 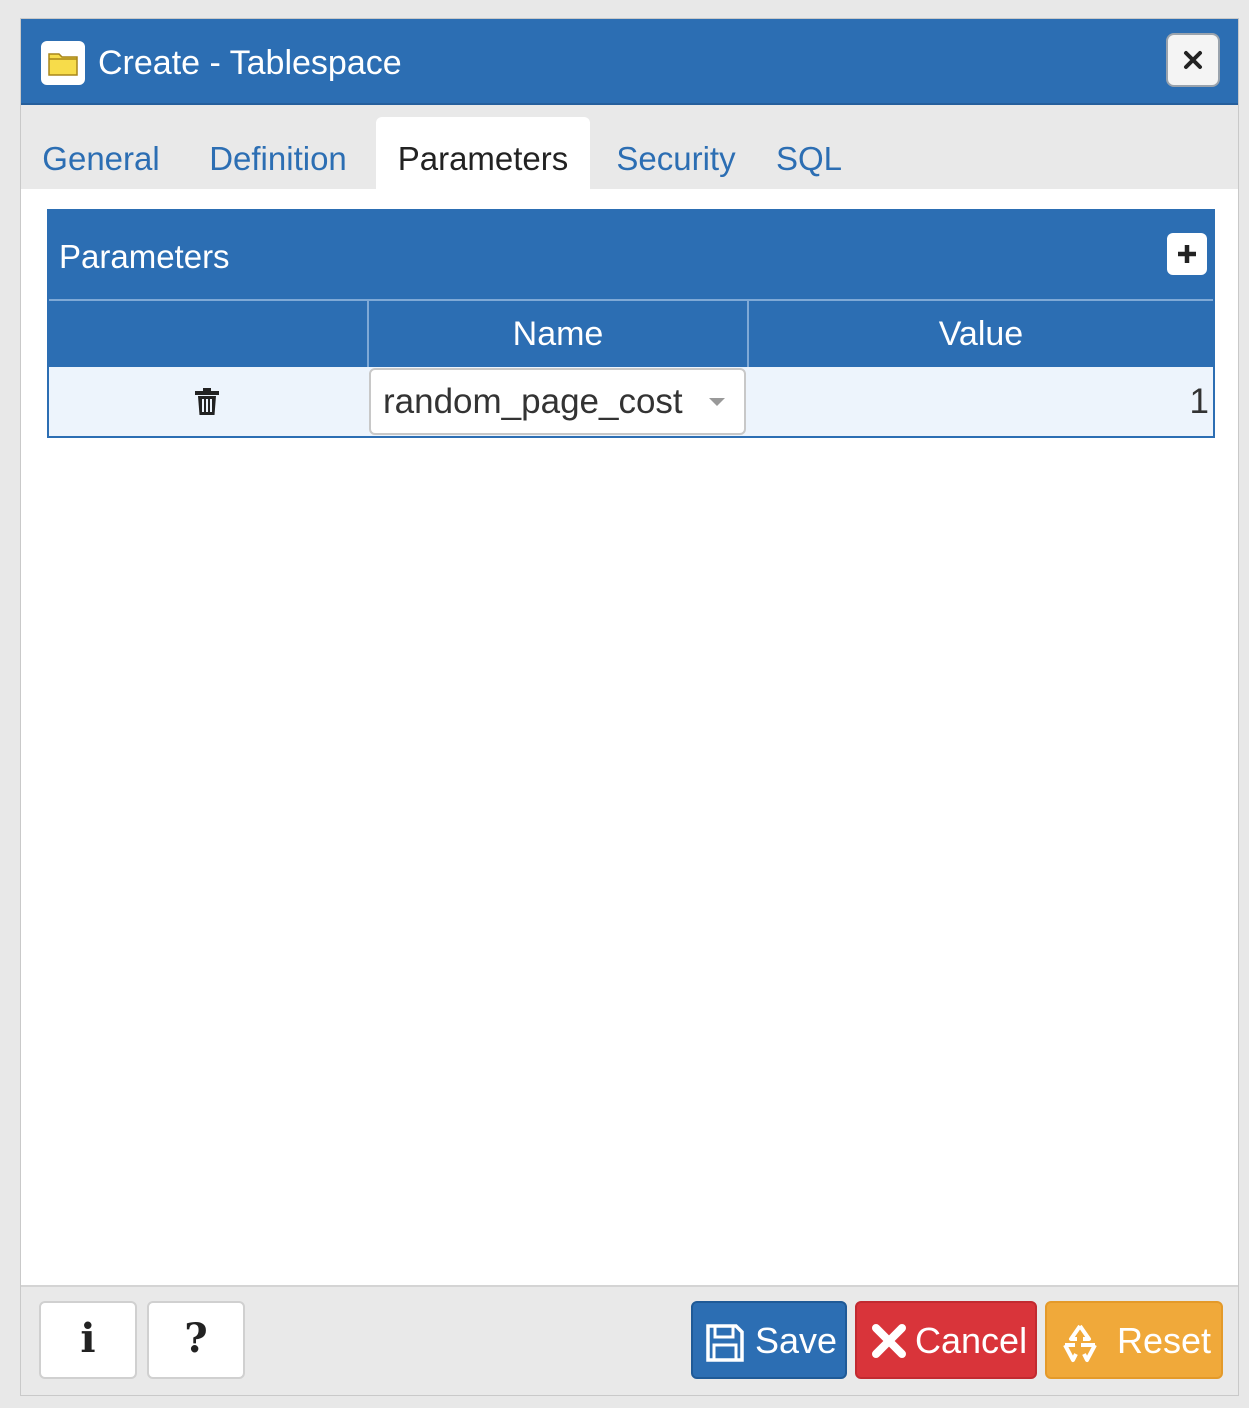 I want to click on tablespace-folder-icon, so click(x=63, y=63).